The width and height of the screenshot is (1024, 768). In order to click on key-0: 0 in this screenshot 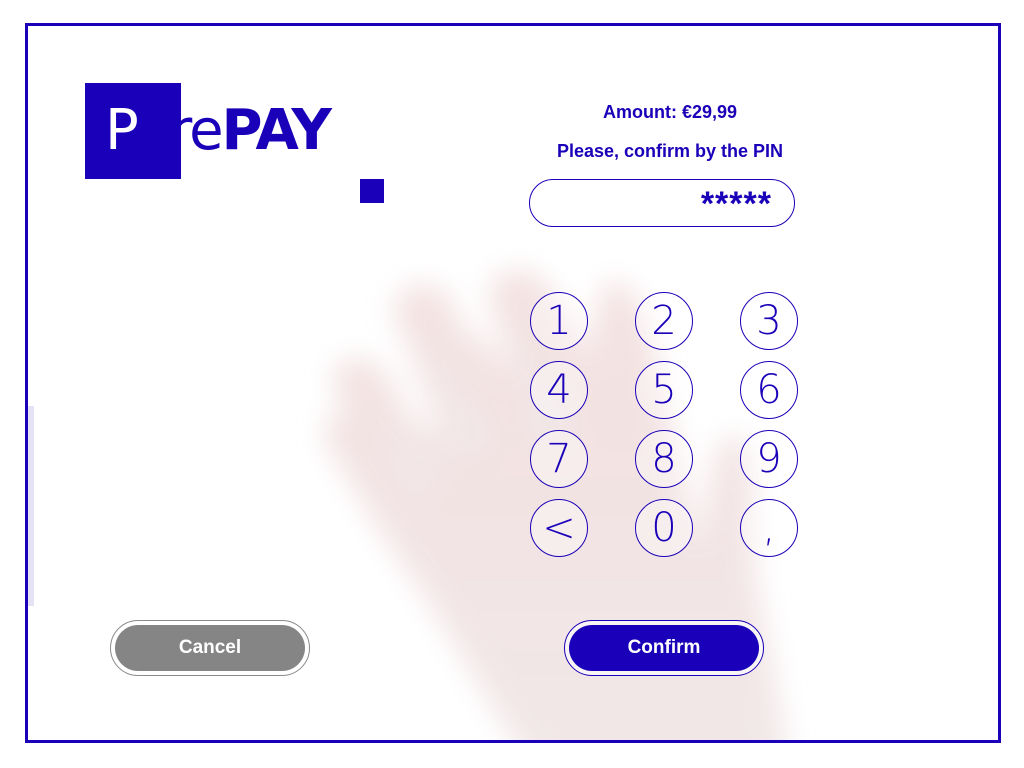, I will do `click(664, 528)`.